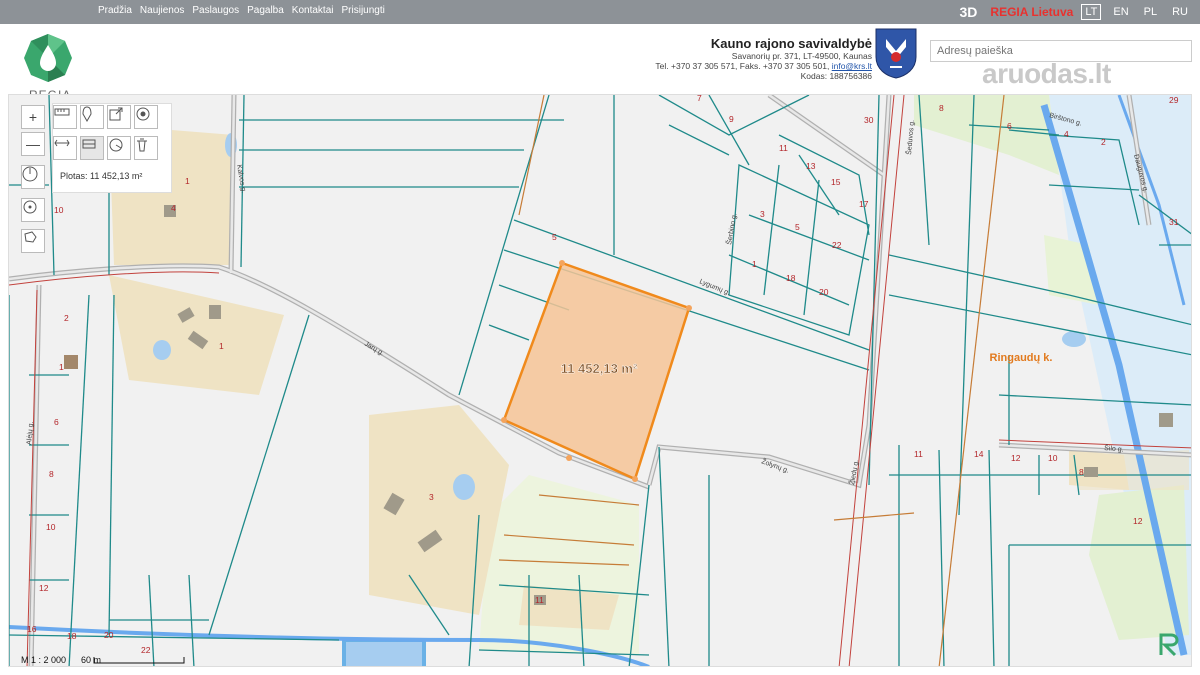  What do you see at coordinates (65, 148) in the screenshot?
I see `measure-line-icon` at bounding box center [65, 148].